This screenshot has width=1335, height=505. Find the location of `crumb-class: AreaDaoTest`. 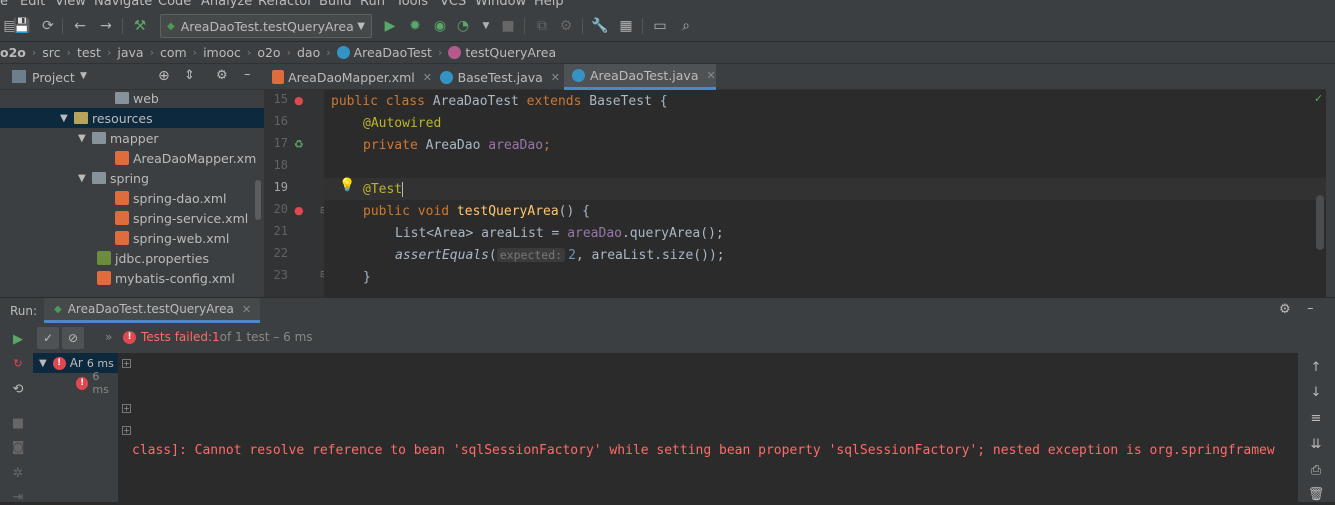

crumb-class: AreaDaoTest is located at coordinates (393, 52).